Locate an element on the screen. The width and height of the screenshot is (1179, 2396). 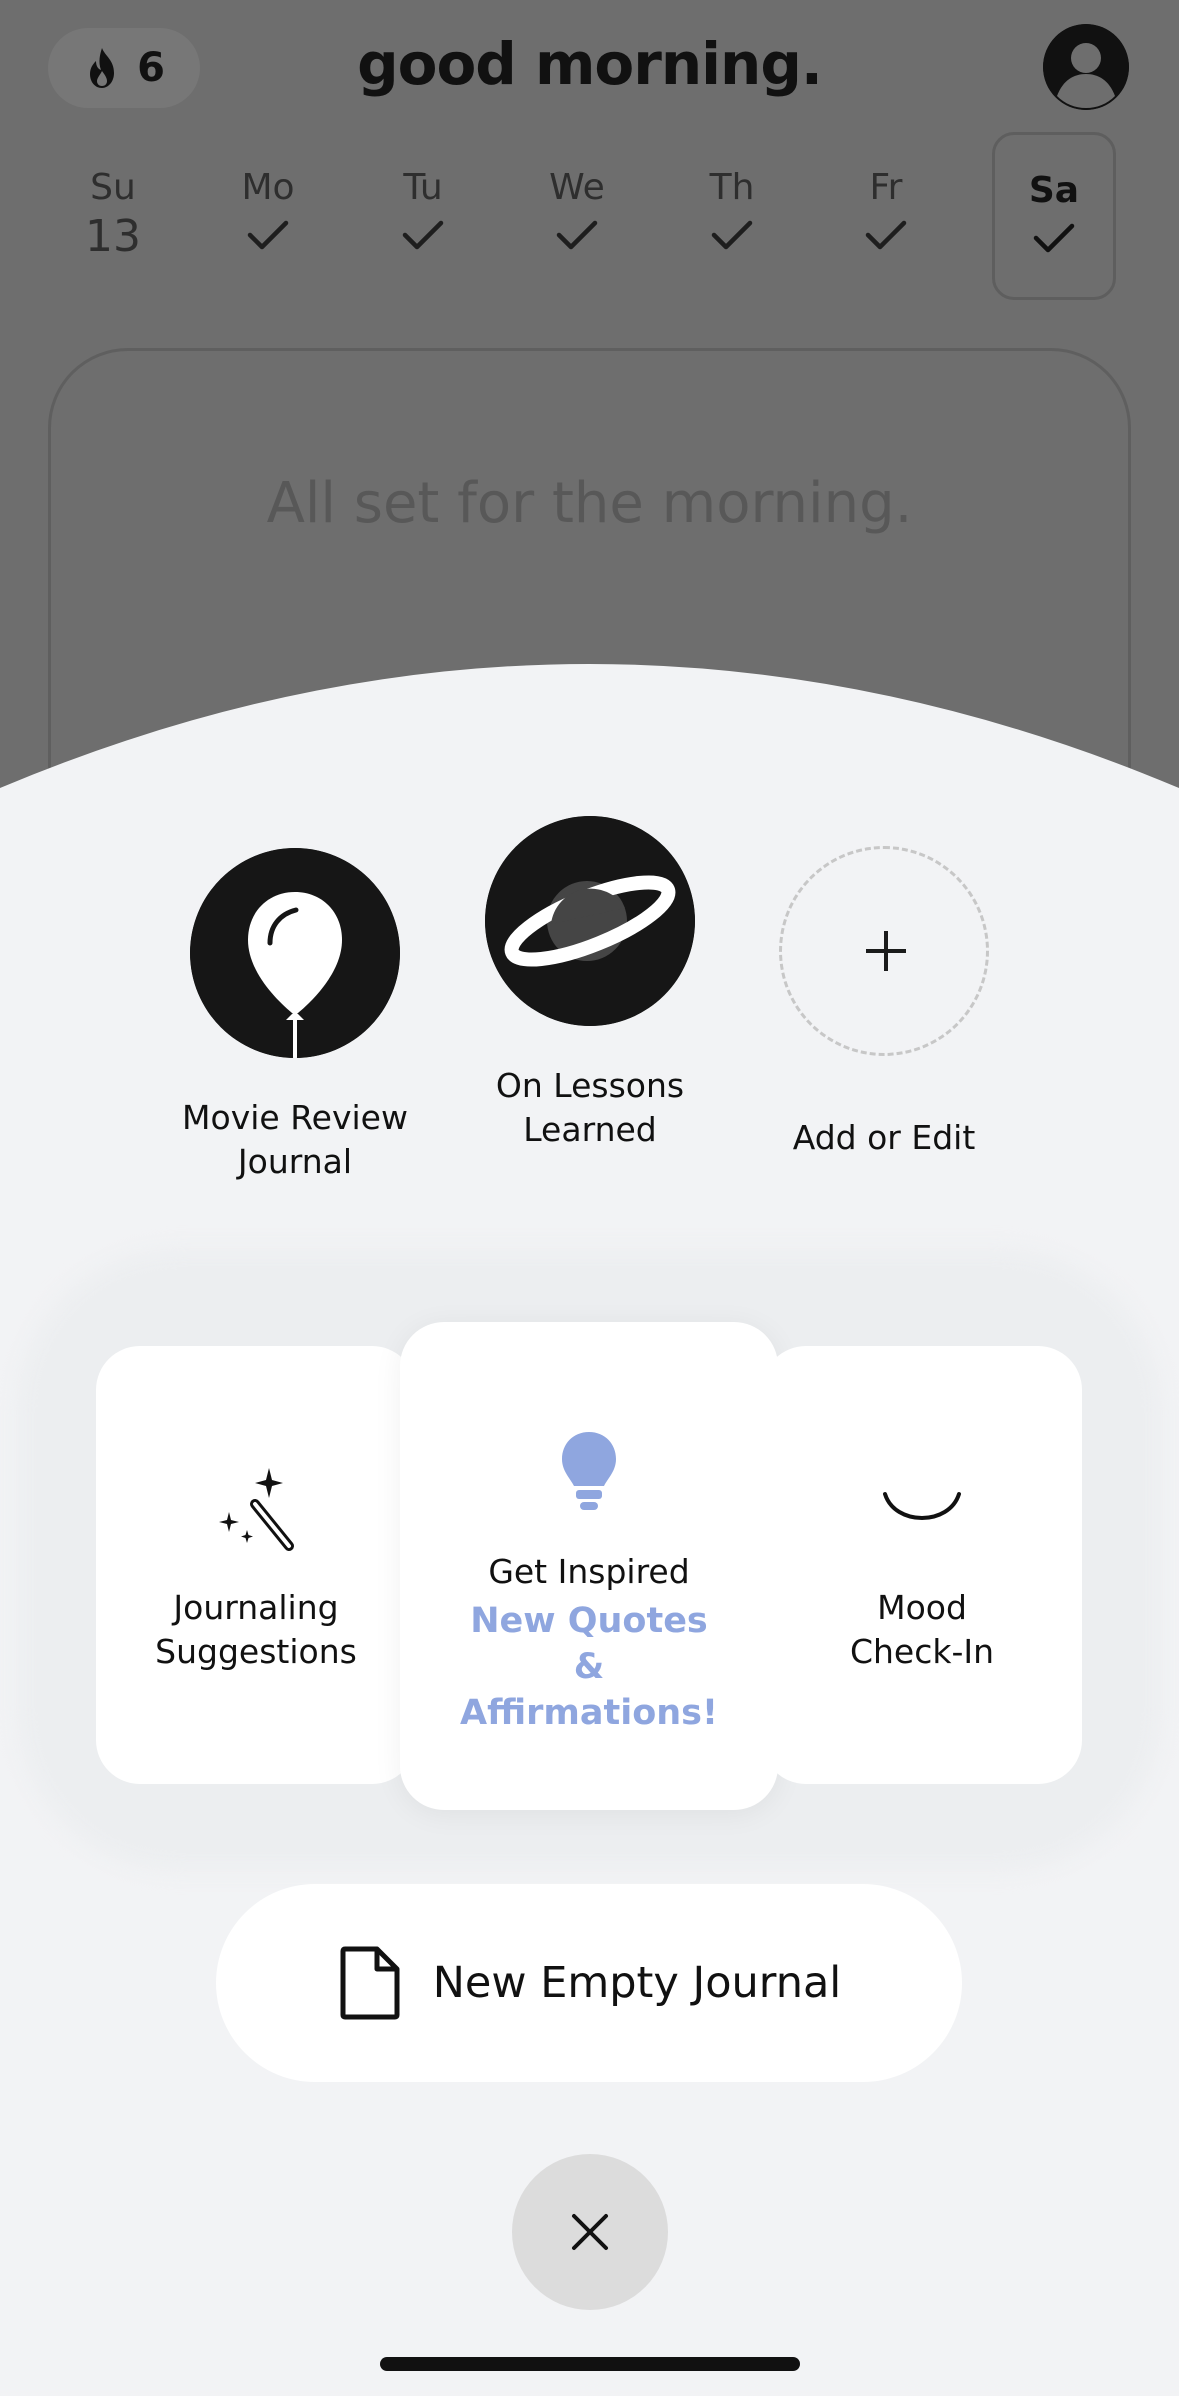
card-title: Get Inspired is located at coordinates (589, 1571).